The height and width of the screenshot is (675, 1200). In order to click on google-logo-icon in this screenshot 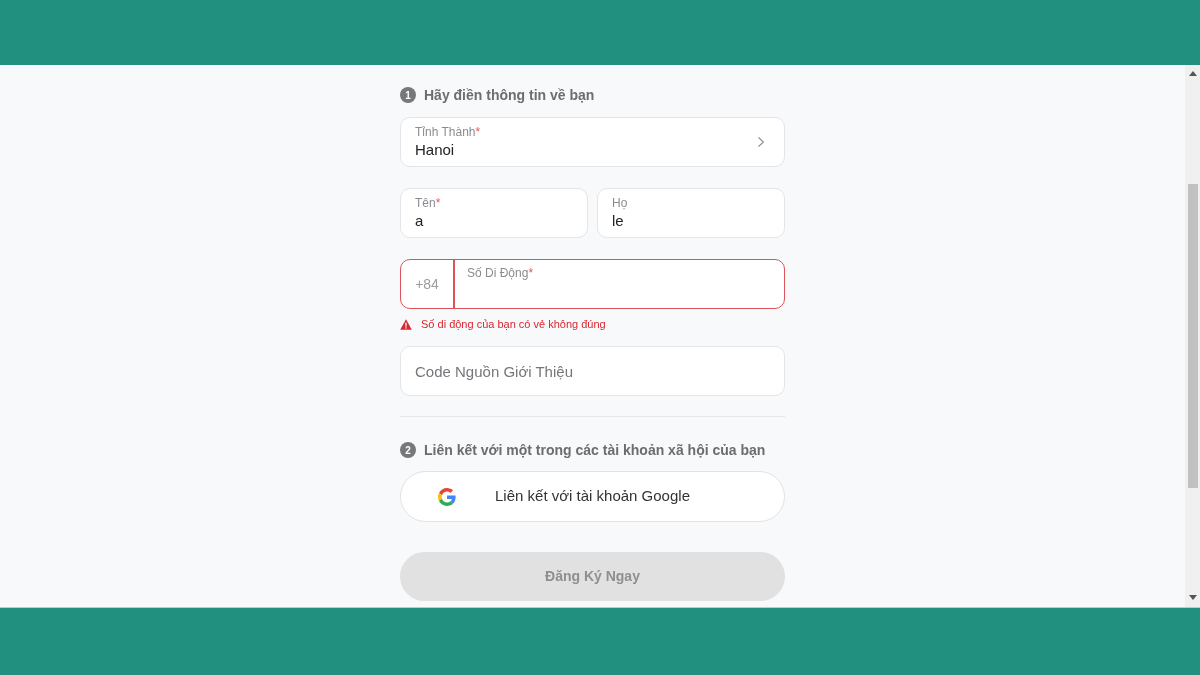, I will do `click(447, 496)`.